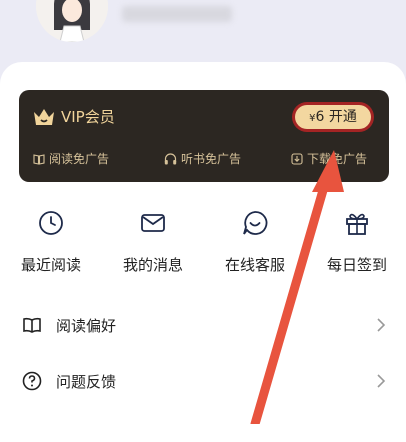 Image resolution: width=406 pixels, height=442 pixels. Describe the element at coordinates (356, 265) in the screenshot. I see `shortcut-label: 每日签到` at that location.